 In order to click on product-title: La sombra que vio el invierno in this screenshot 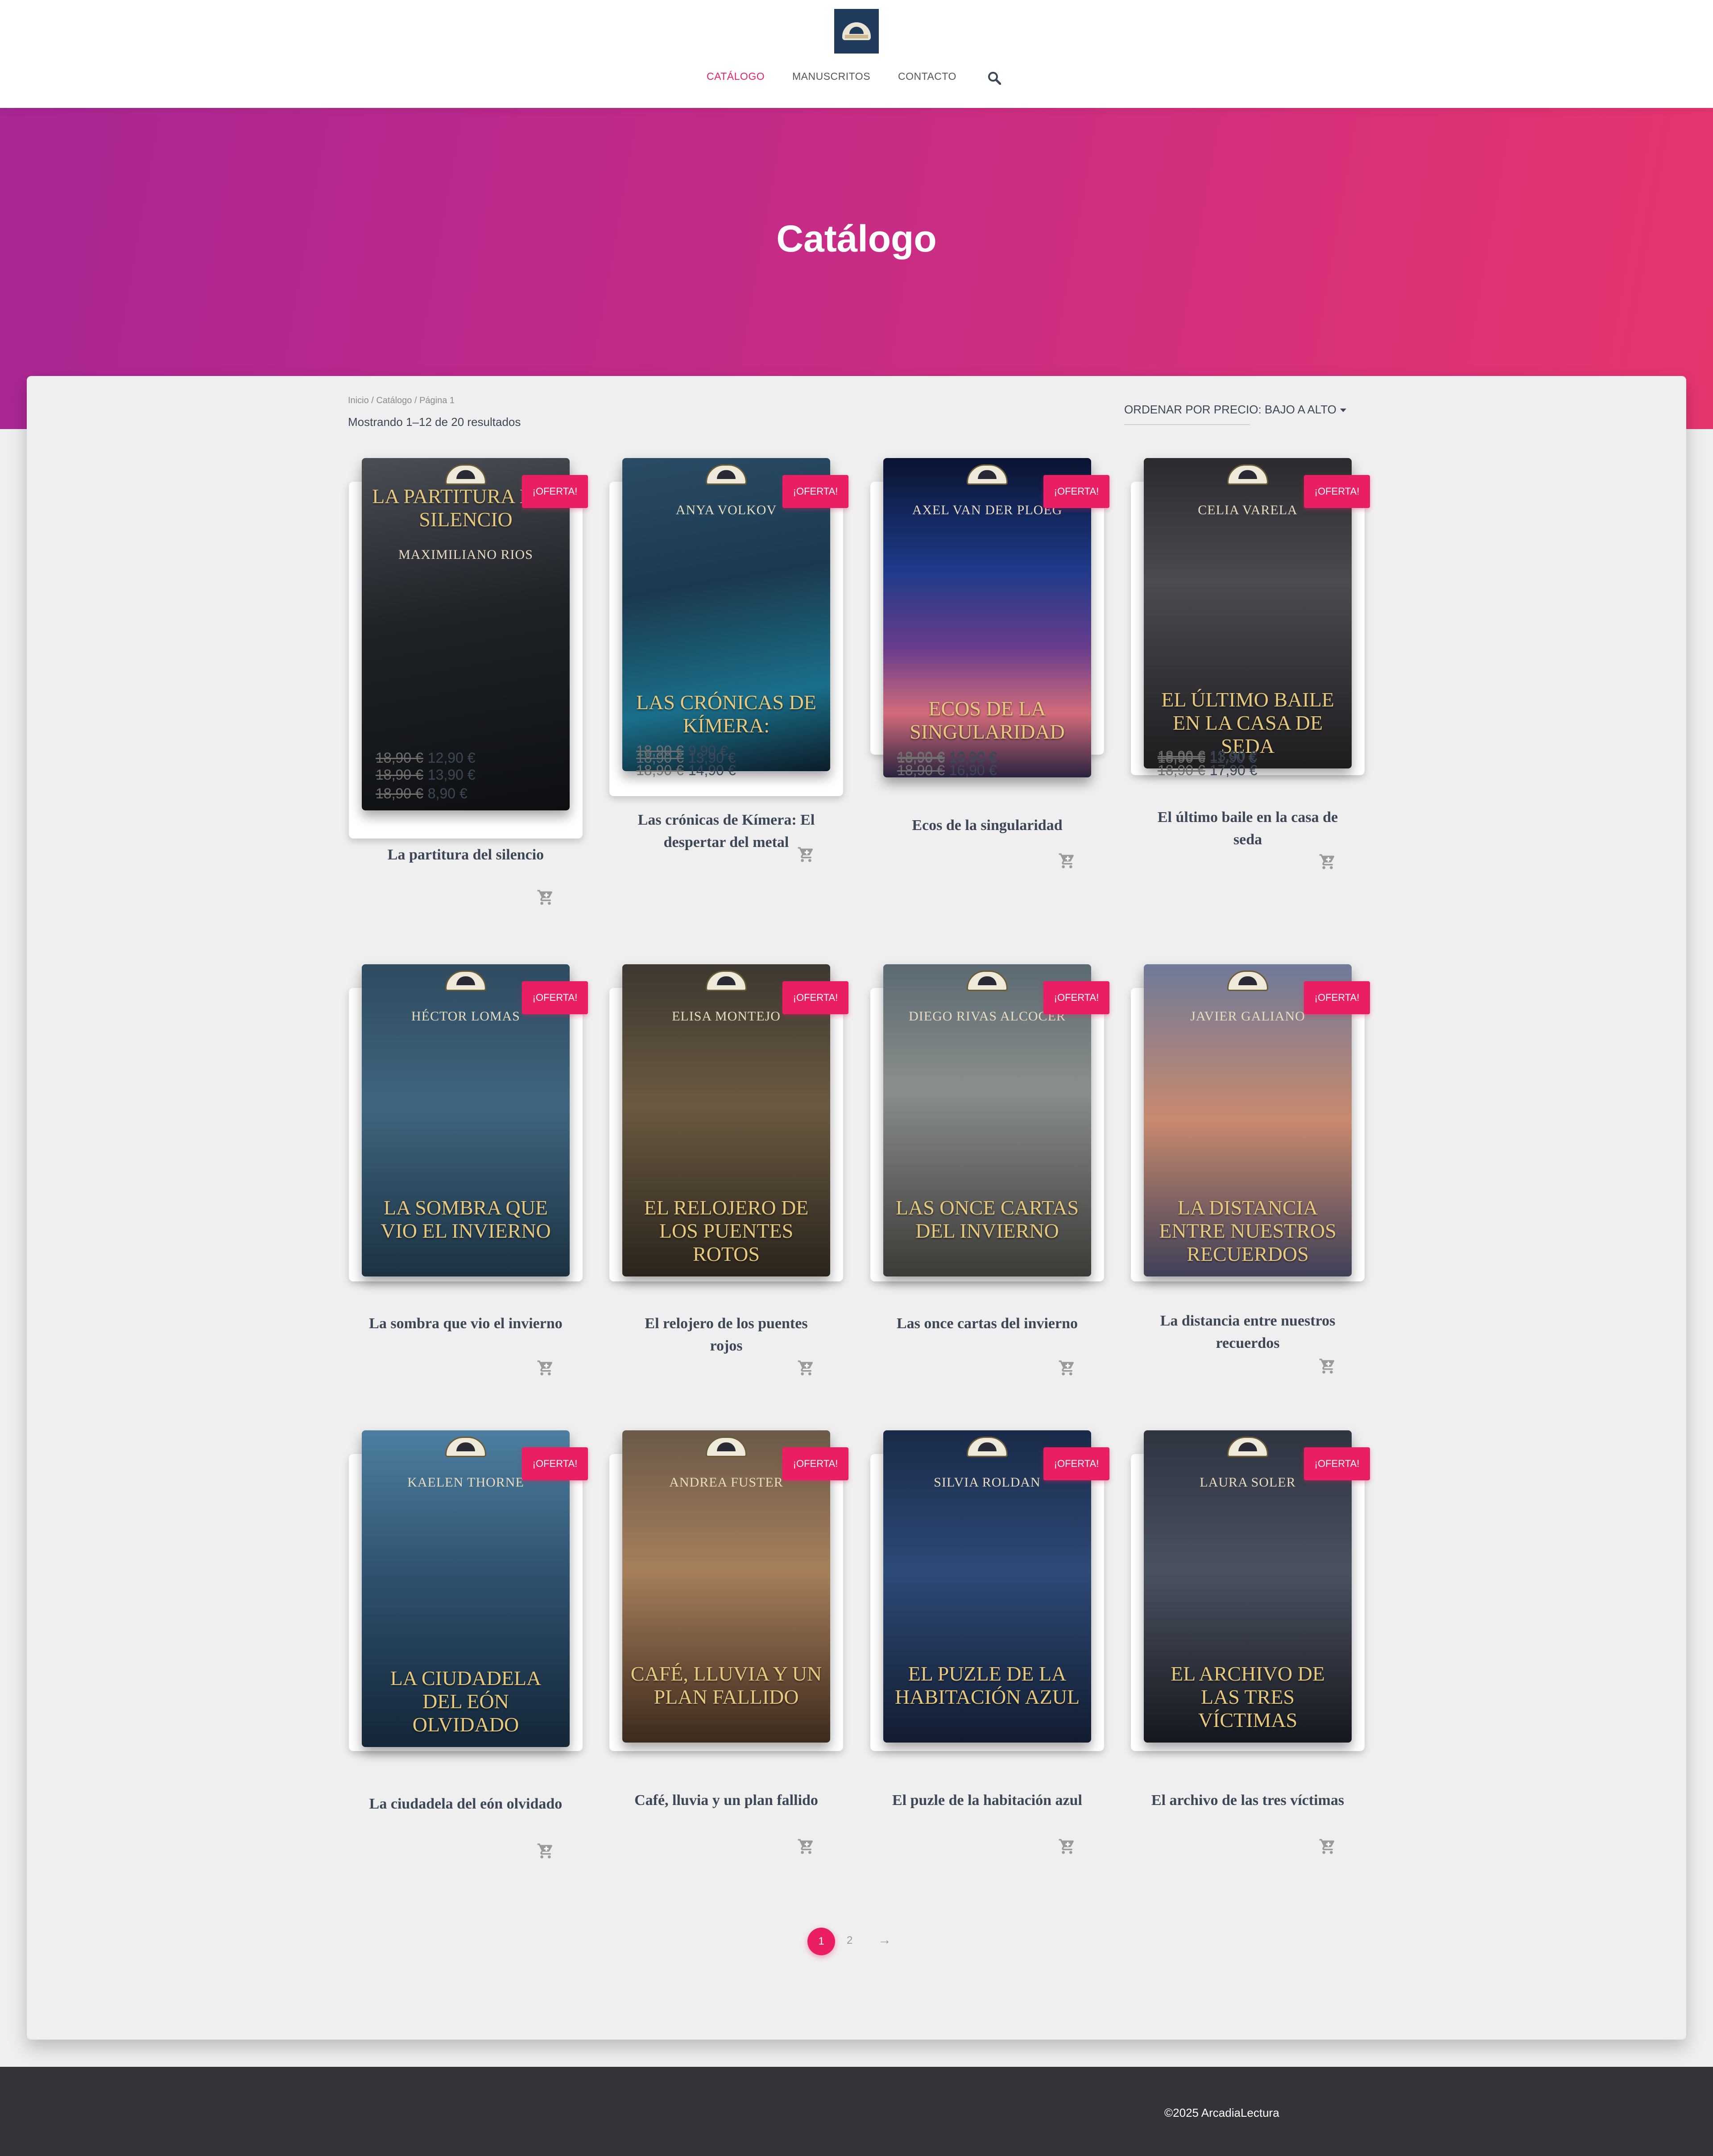, I will do `click(466, 1324)`.